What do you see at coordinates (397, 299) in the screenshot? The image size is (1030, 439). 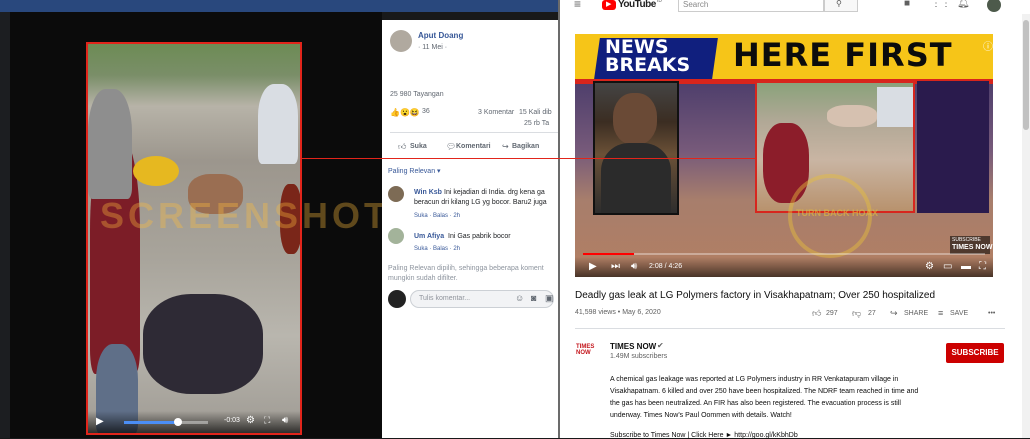 I see `my-avatar` at bounding box center [397, 299].